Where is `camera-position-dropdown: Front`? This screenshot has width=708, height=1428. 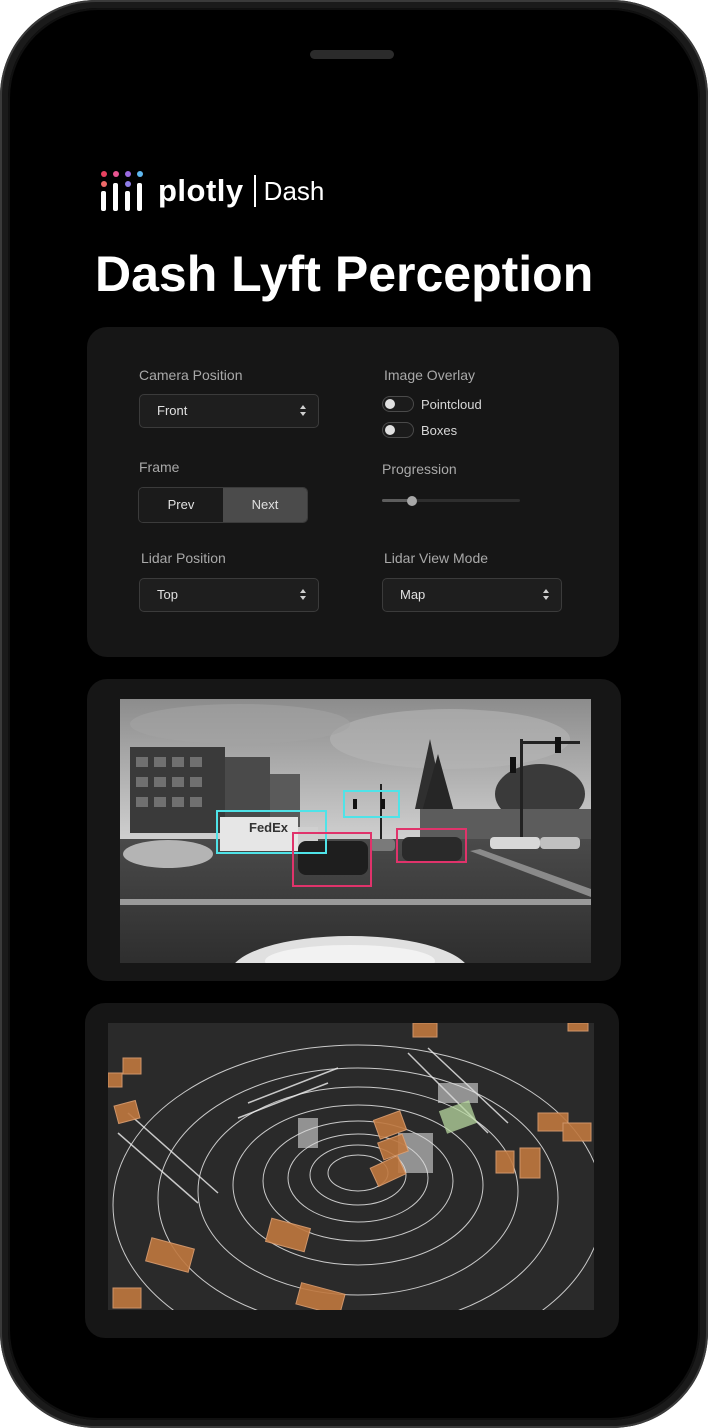 camera-position-dropdown: Front is located at coordinates (229, 411).